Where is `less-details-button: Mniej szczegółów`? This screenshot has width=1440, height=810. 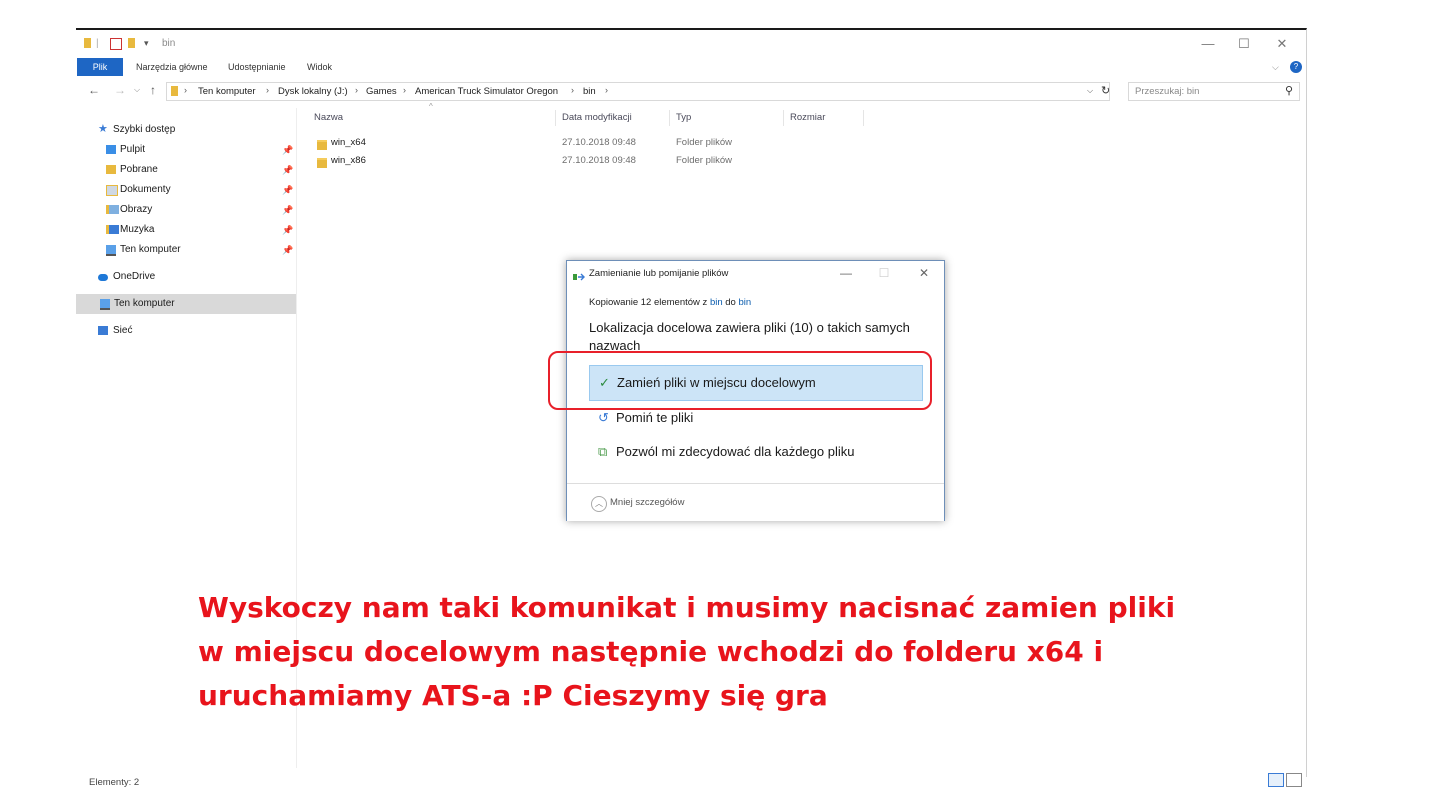 less-details-button: Mniej szczegółów is located at coordinates (647, 502).